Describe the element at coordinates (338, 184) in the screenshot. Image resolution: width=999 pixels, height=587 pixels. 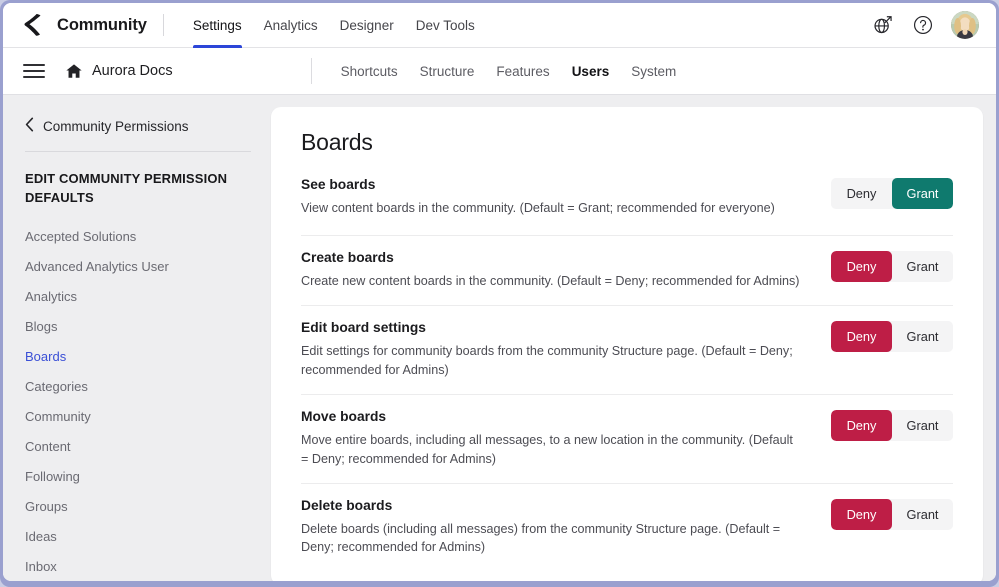
I see `permission-name: See boards` at that location.